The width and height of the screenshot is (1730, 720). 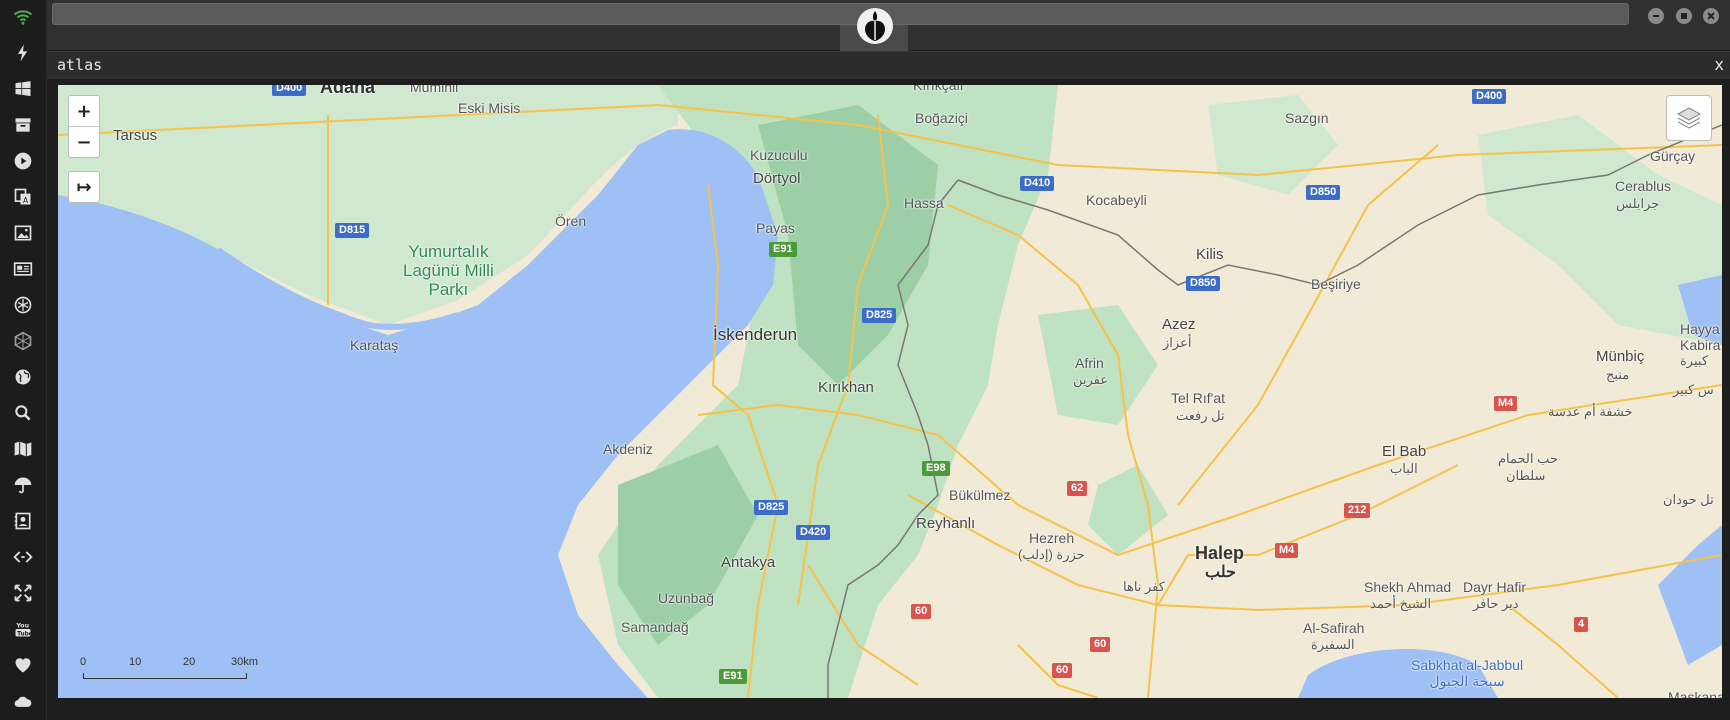 What do you see at coordinates (1401, 603) in the screenshot?
I see `label-shekh-ahmad-arabic: الشيخ أحمد` at bounding box center [1401, 603].